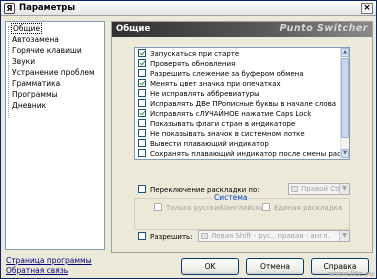 This screenshot has height=279, width=377. I want to click on program-page-link: Страница программы, so click(49, 260).